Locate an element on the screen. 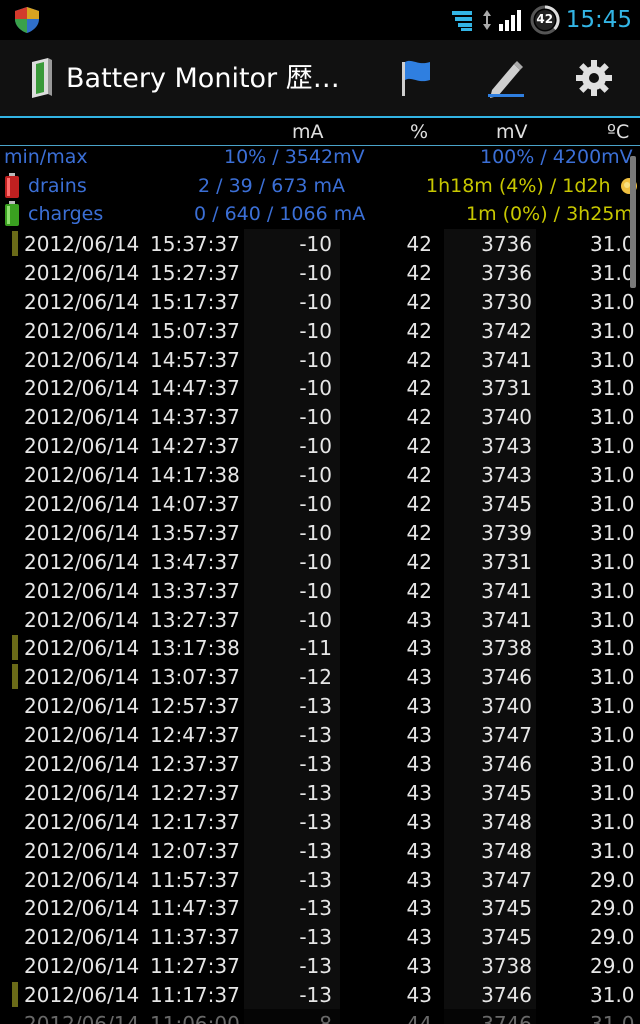 This screenshot has width=640, height=1024. table-row: 2012/06/14 15:37:37 -10 42 3736 31.0 is located at coordinates (320, 243).